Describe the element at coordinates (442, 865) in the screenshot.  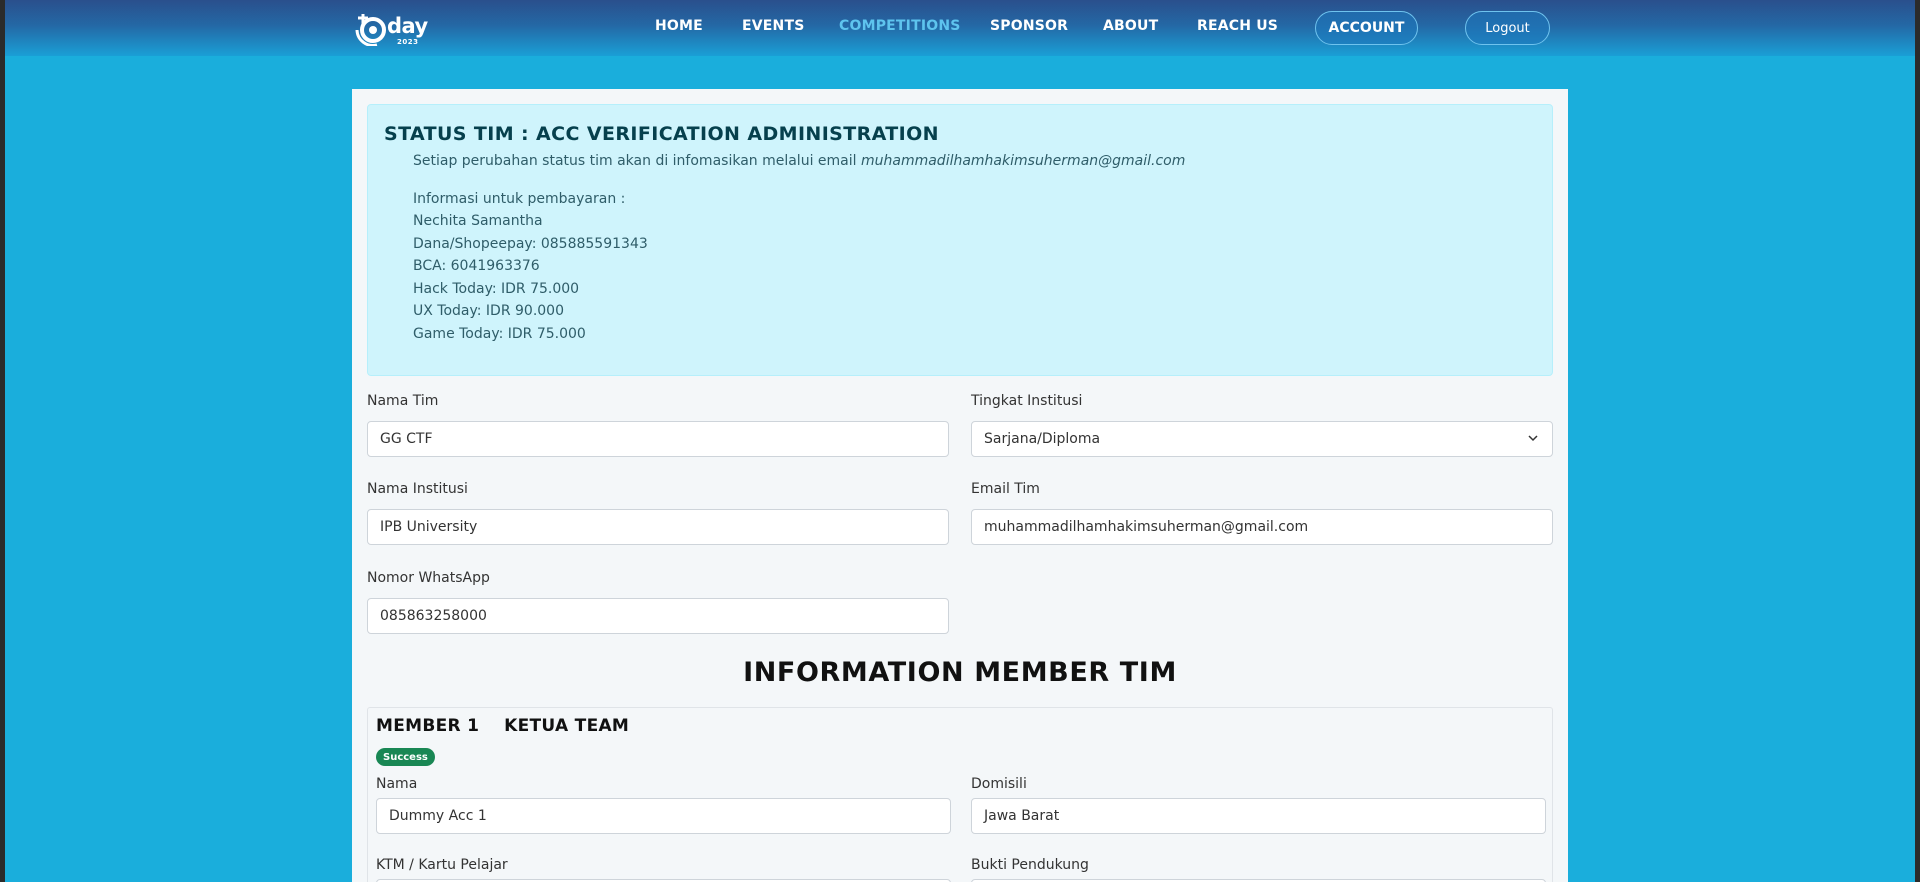
I see `member-ktm-label: KTM / Kartu Pelajar` at that location.